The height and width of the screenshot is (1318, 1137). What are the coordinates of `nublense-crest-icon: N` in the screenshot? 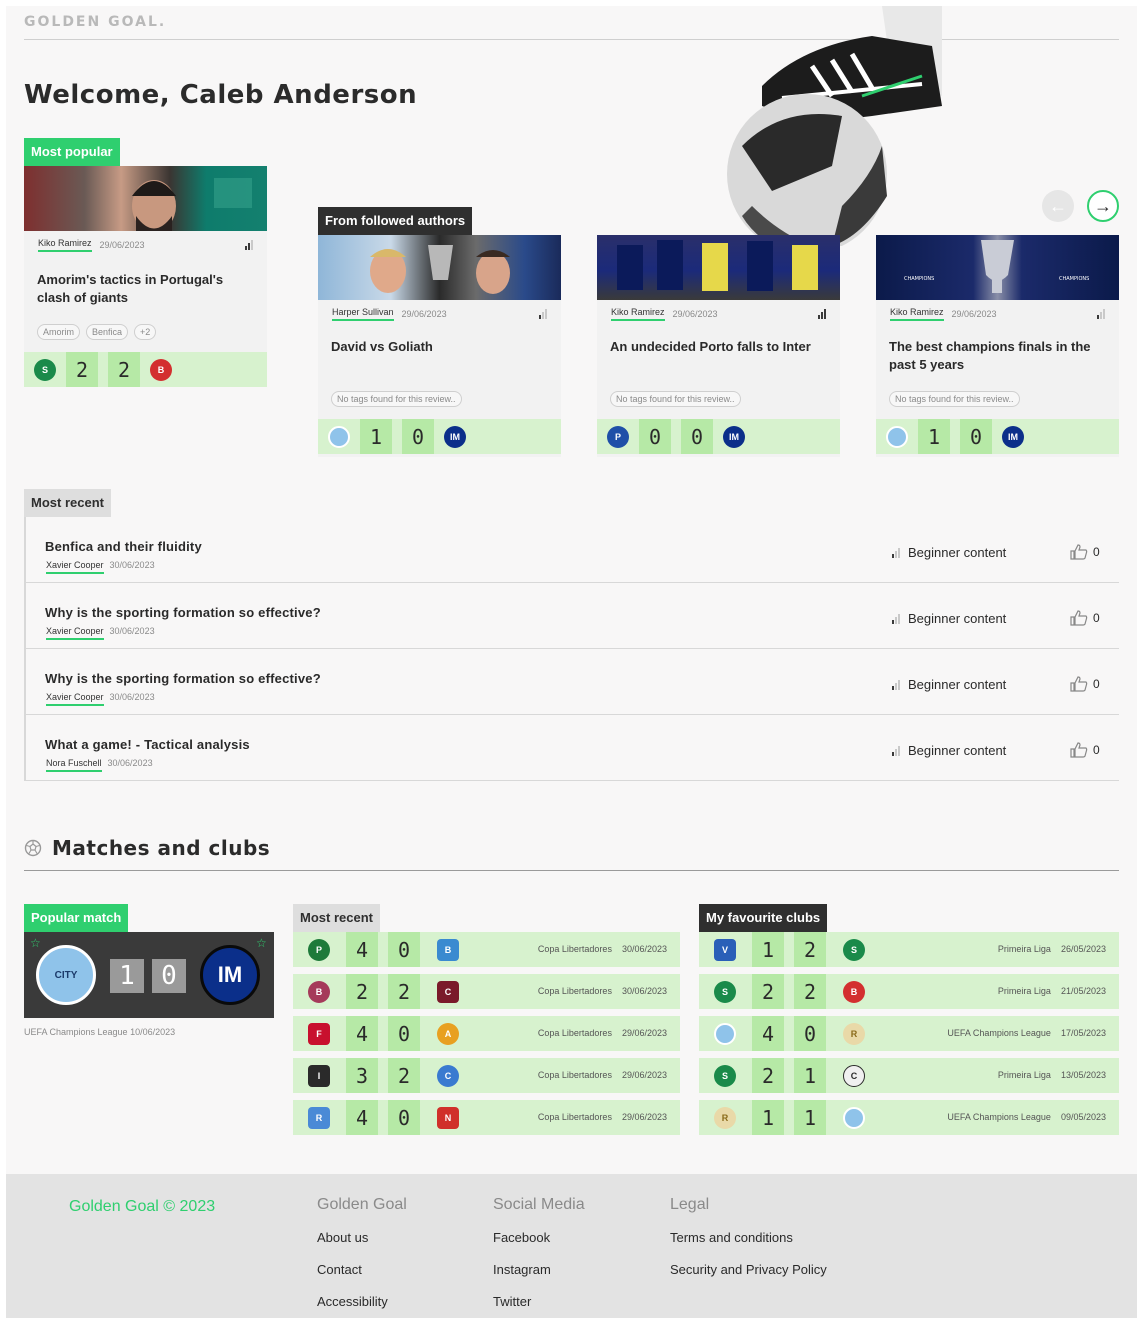 It's located at (448, 1117).